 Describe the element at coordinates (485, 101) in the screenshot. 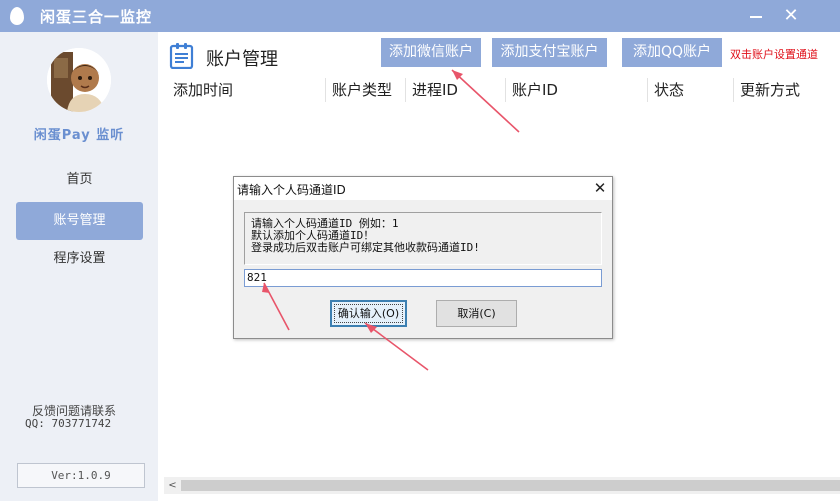

I see `arrow-to-wechat-button` at that location.